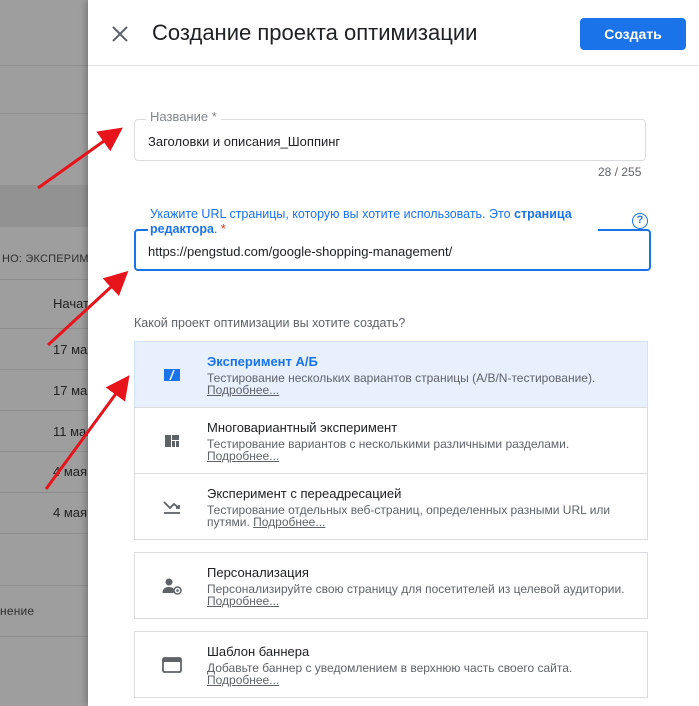 The image size is (699, 706). What do you see at coordinates (258, 572) in the screenshot?
I see `option-title: Персонализация` at bounding box center [258, 572].